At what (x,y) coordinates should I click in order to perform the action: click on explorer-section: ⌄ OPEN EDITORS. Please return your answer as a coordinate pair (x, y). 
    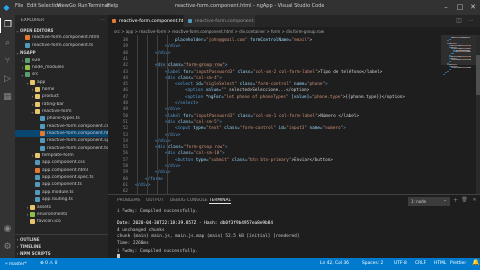
    Looking at the image, I should click on (61, 30).